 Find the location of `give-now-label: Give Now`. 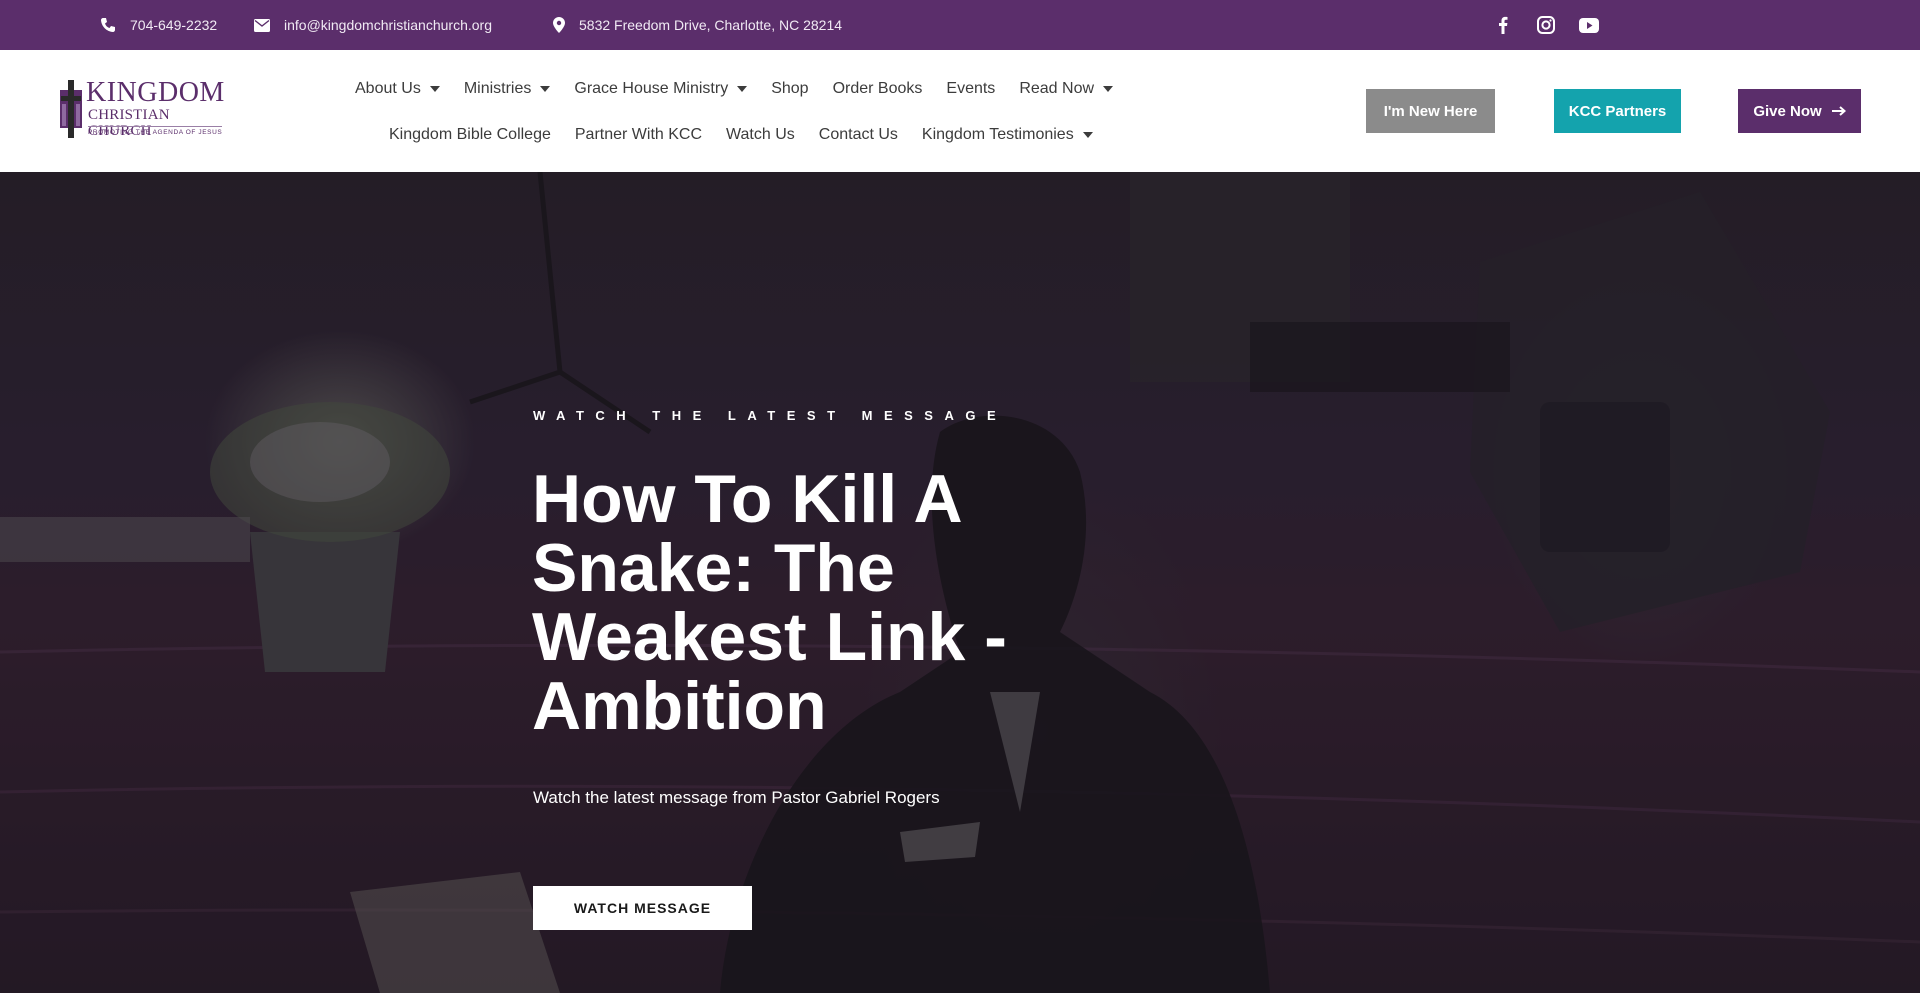

give-now-label: Give Now is located at coordinates (1787, 111).